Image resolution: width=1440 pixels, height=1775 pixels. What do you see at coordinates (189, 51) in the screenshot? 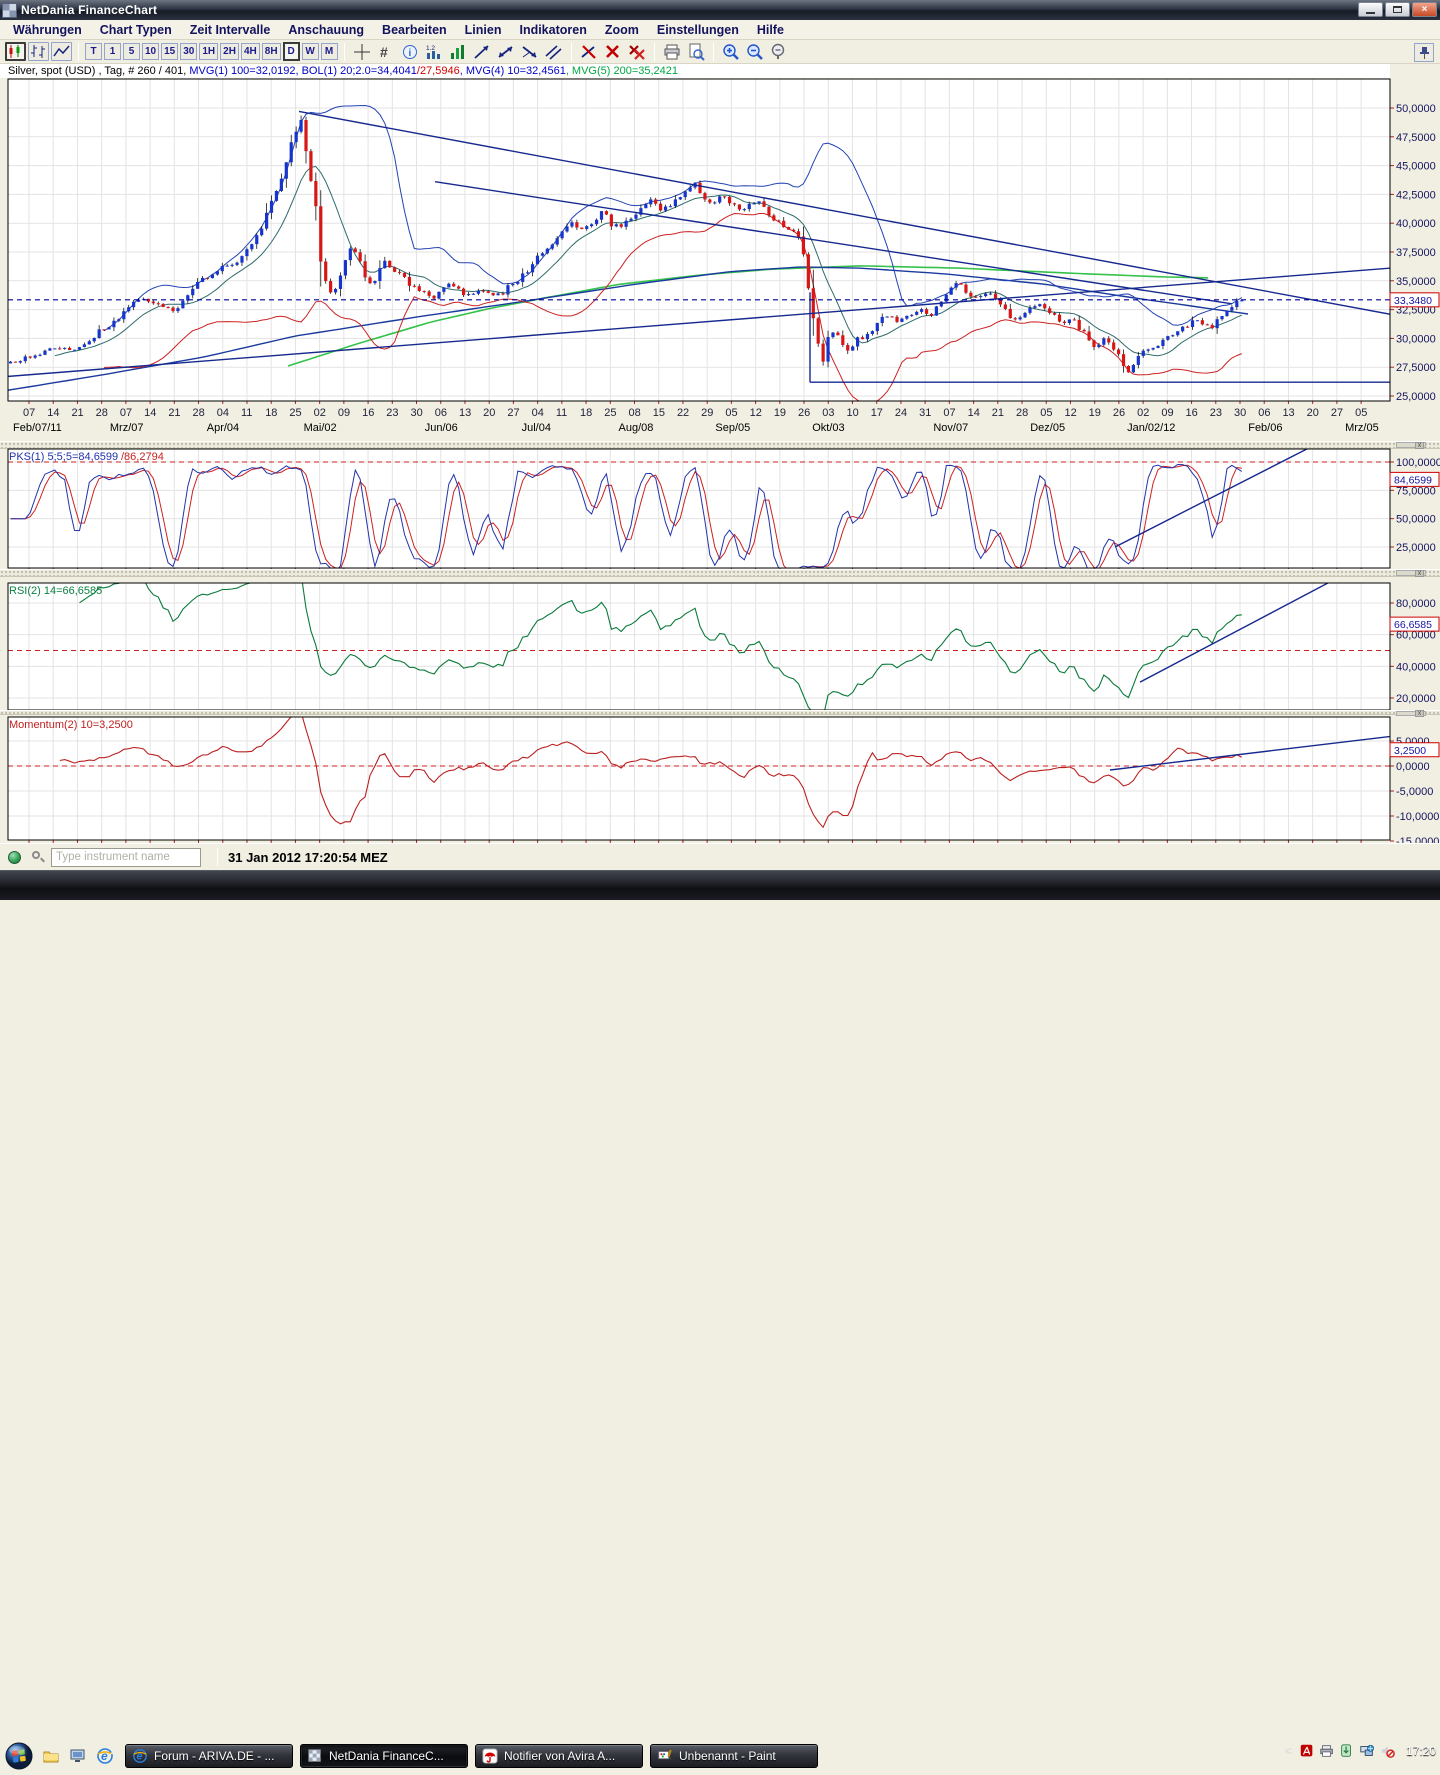
I see `interval-30-button: 30` at bounding box center [189, 51].